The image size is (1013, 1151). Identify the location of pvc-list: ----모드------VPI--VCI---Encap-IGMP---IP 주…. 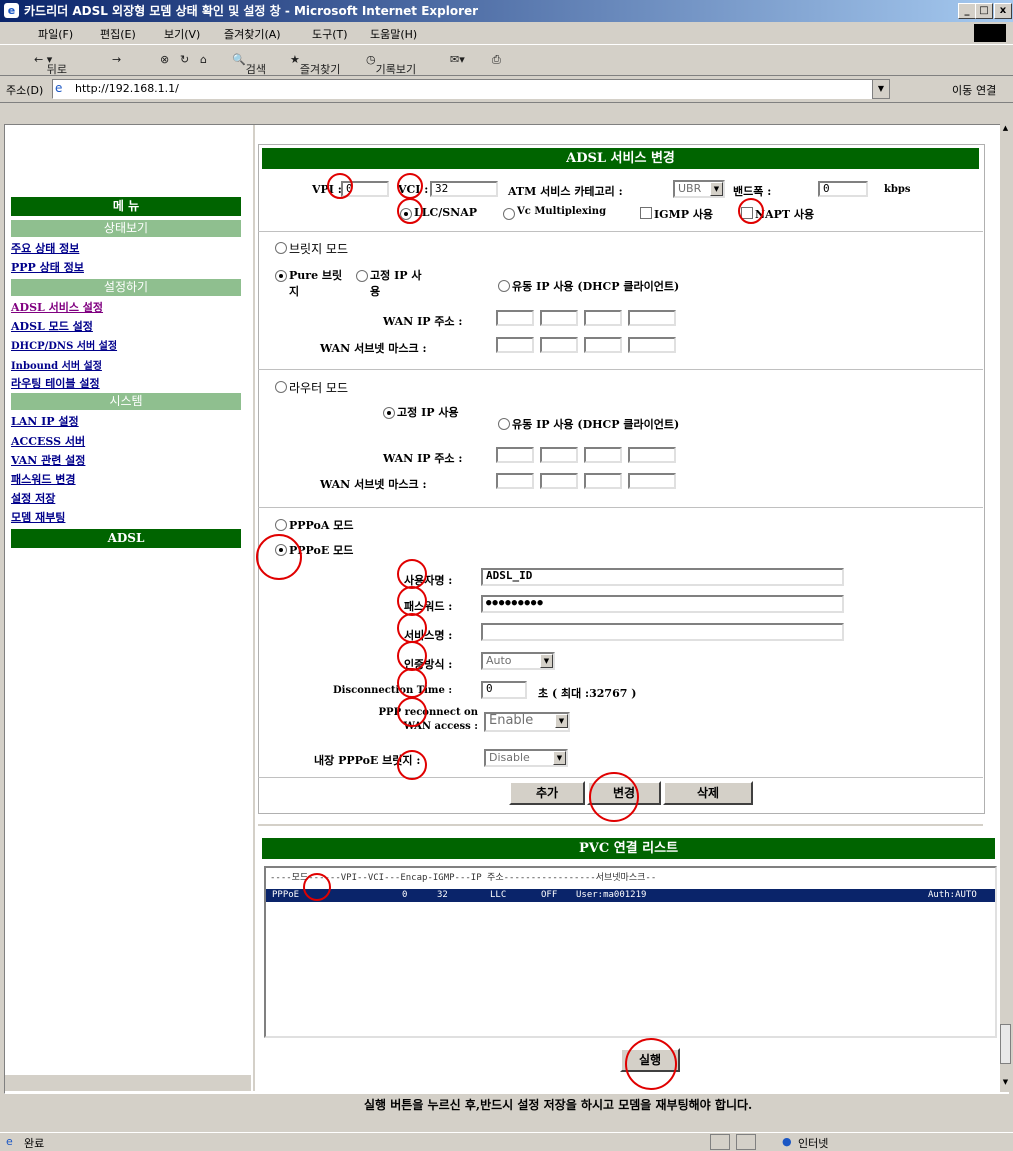
(630, 952).